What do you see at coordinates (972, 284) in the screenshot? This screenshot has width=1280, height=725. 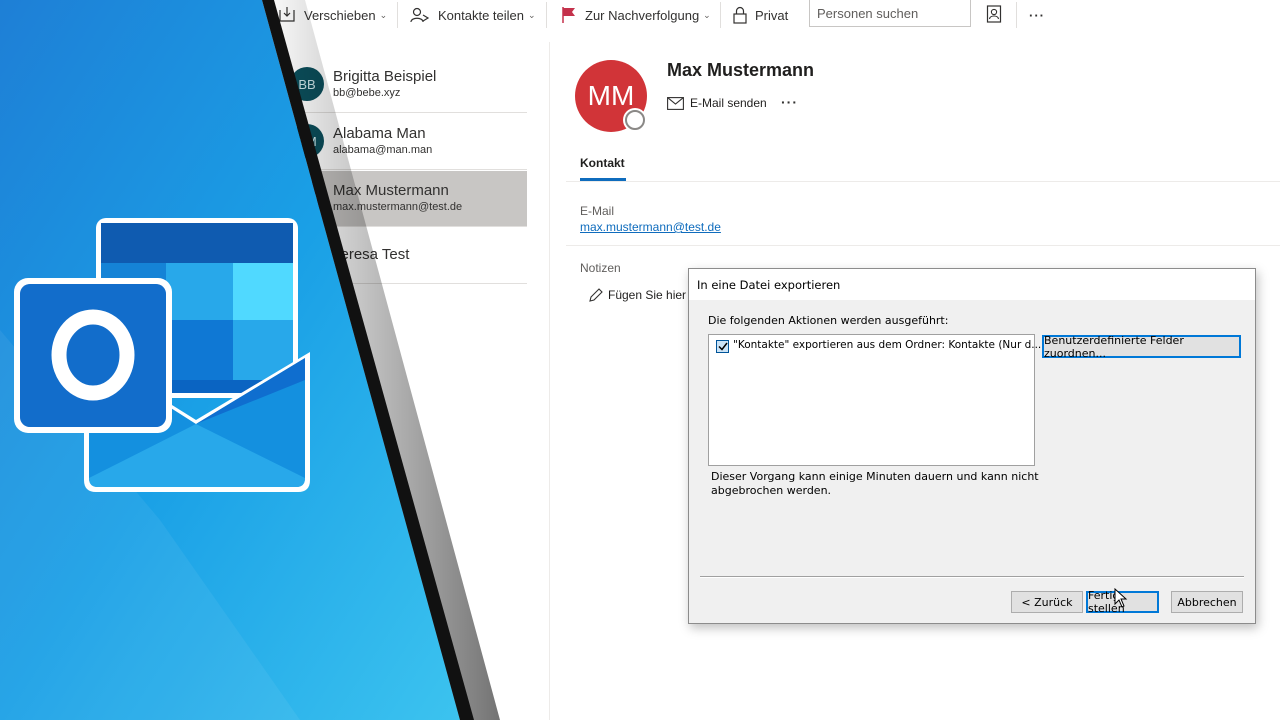 I see `dialog-titlebar: In eine Datei exportieren` at bounding box center [972, 284].